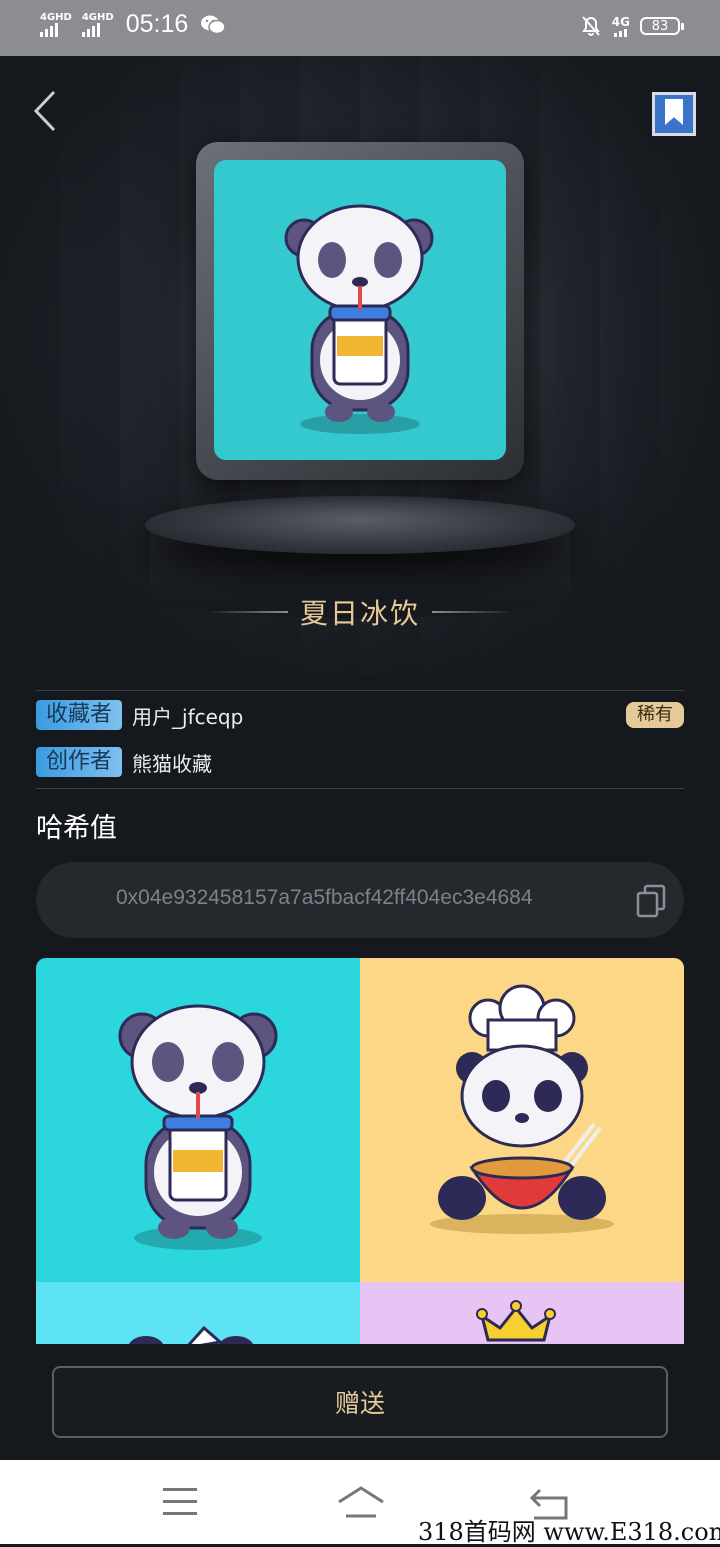  Describe the element at coordinates (324, 897) in the screenshot. I see `hash-value: 0x04e932458157a7a5fbacf42ff404ec3e4684` at that location.